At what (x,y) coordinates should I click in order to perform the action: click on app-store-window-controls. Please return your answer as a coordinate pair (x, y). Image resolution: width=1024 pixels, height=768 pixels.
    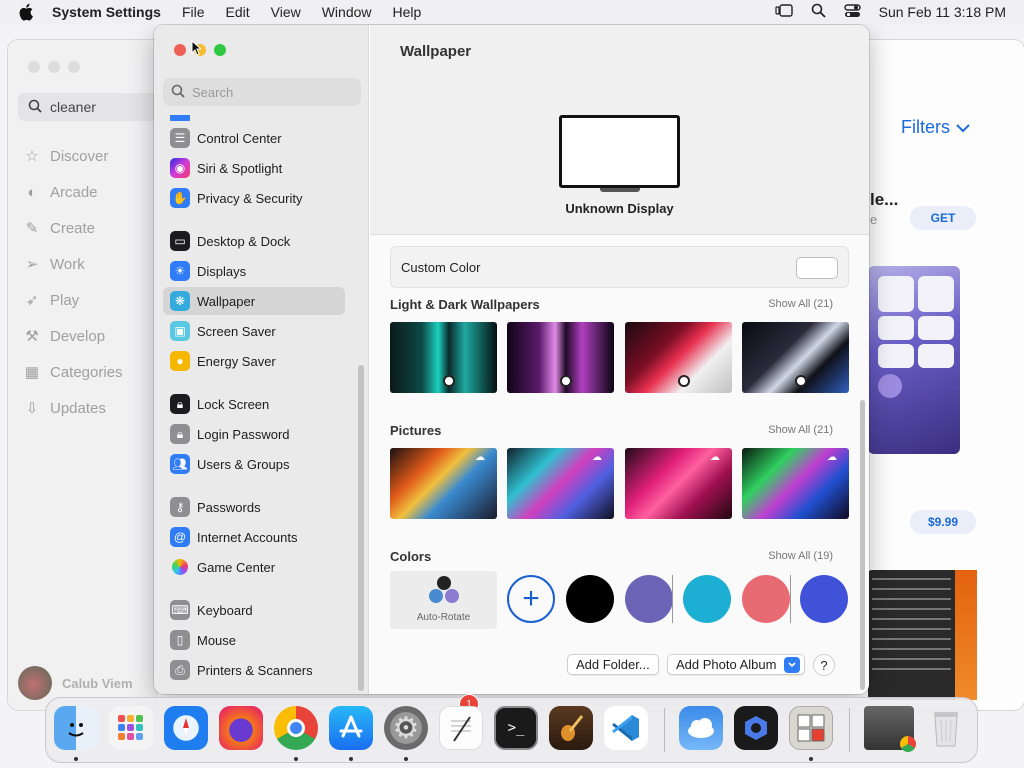
    Looking at the image, I should click on (54, 67).